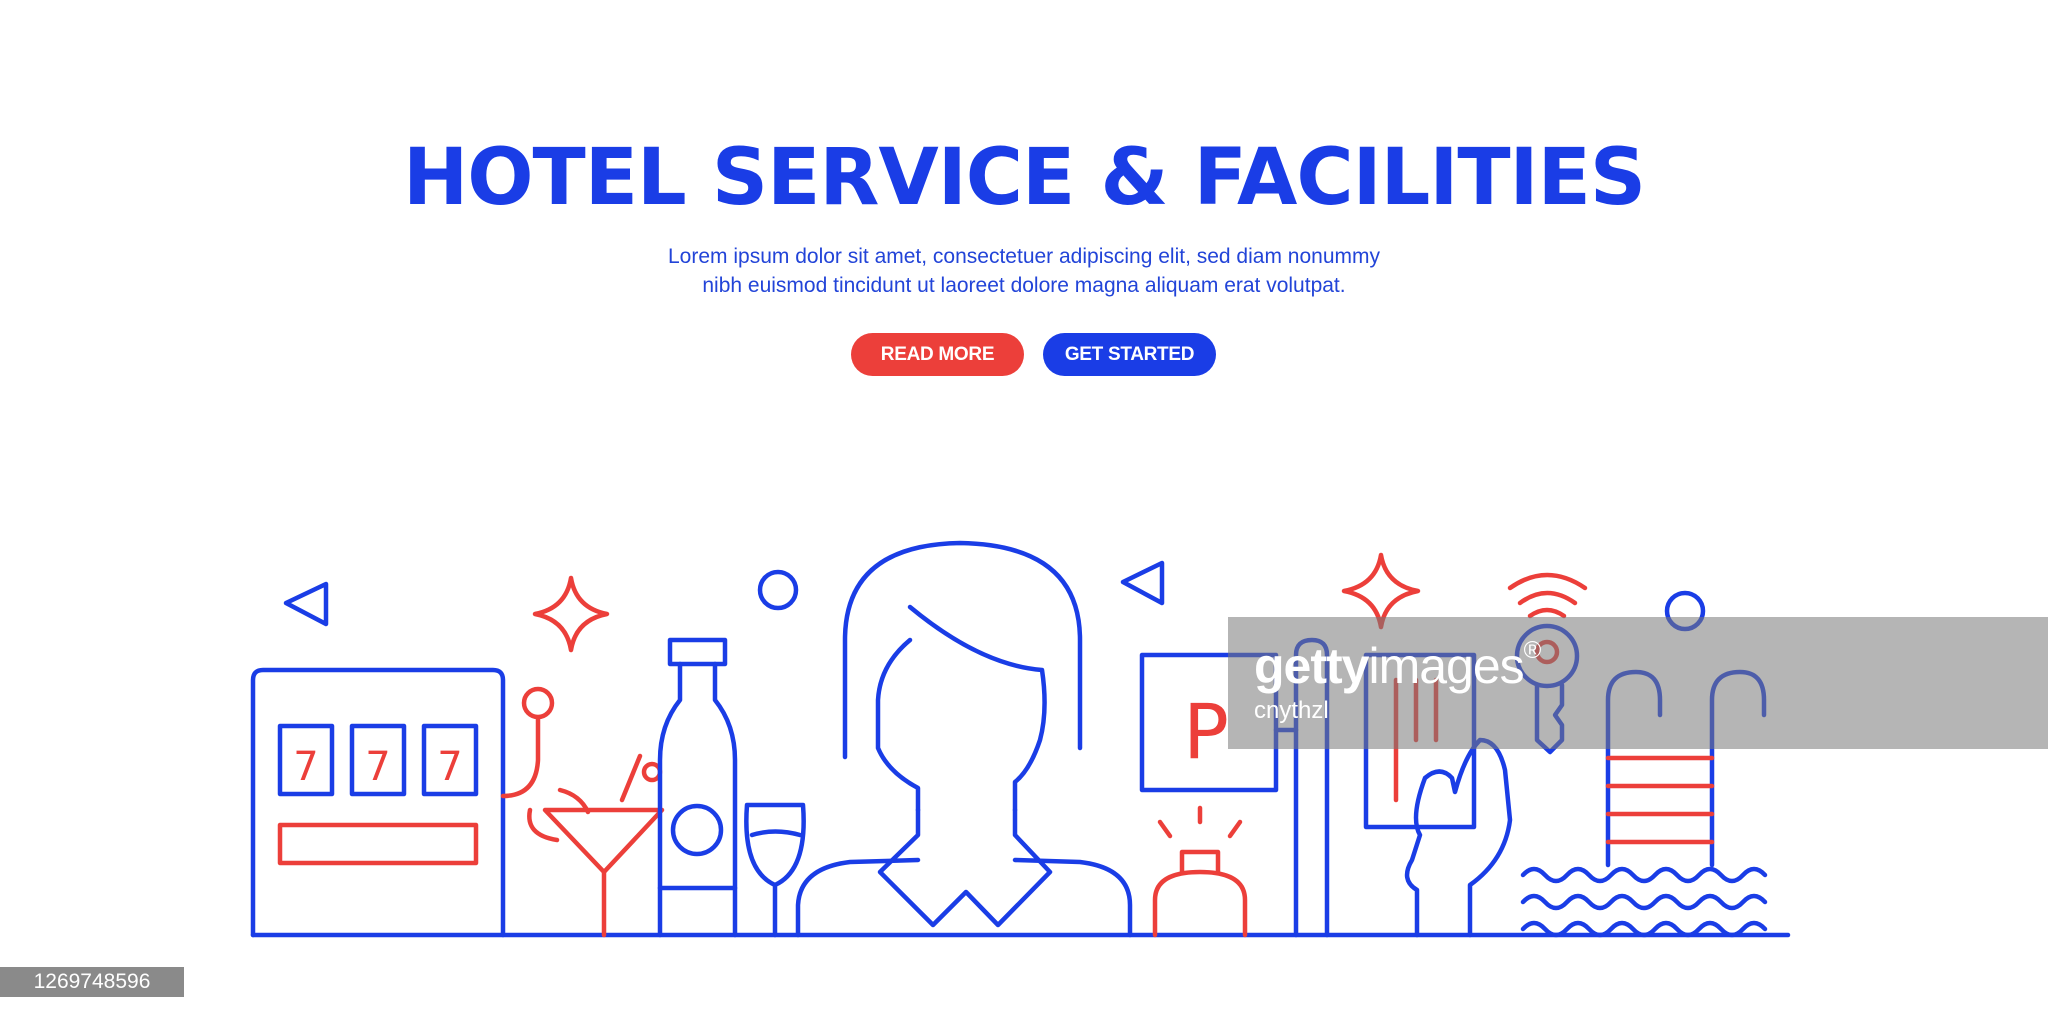 This screenshot has height=1024, width=2048. Describe the element at coordinates (775, 870) in the screenshot. I see `wine-glass-icon` at that location.